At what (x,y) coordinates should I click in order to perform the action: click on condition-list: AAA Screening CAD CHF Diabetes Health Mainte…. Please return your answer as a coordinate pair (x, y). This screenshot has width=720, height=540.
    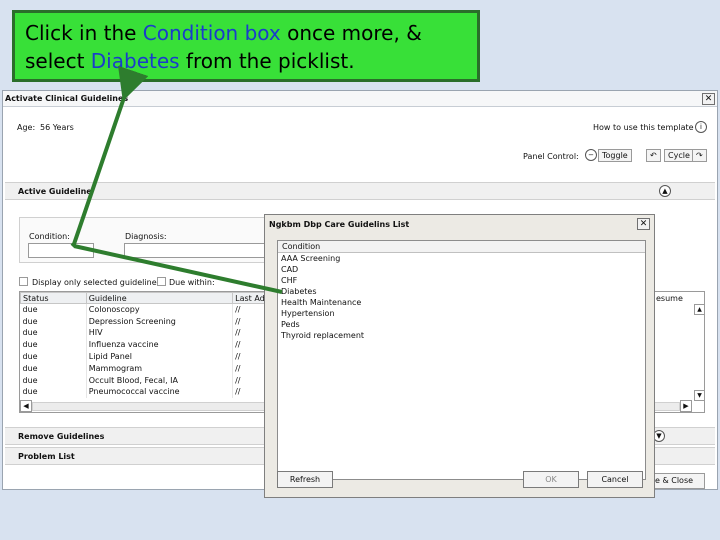
    Looking at the image, I should click on (461, 297).